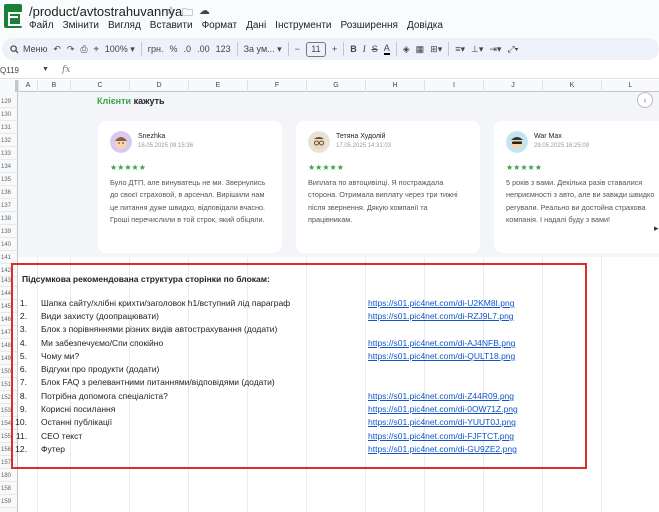 This screenshot has height=512, width=659. What do you see at coordinates (21, 436) in the screenshot?
I see `list-number: 11.` at bounding box center [21, 436].